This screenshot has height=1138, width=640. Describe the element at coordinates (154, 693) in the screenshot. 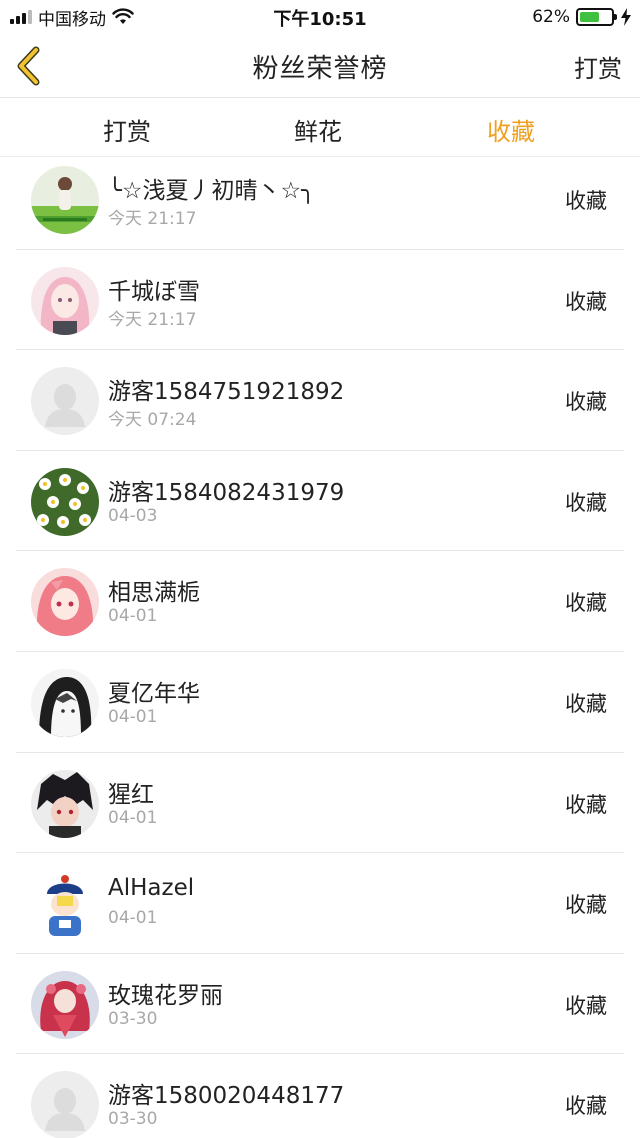

I see `user-name: 夏亿年华` at that location.